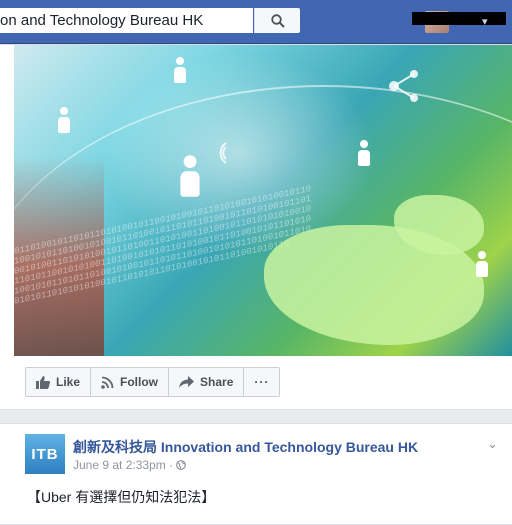 The image size is (512, 525). What do you see at coordinates (43, 382) in the screenshot?
I see `thumbs-up-icon` at bounding box center [43, 382].